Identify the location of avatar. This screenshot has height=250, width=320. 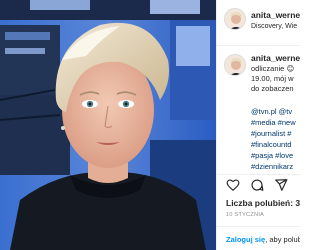
(235, 19).